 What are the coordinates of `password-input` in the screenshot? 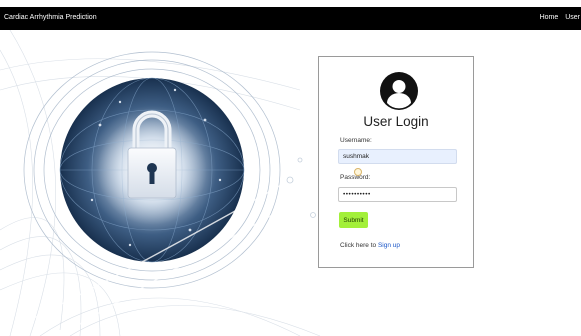 It's located at (397, 194).